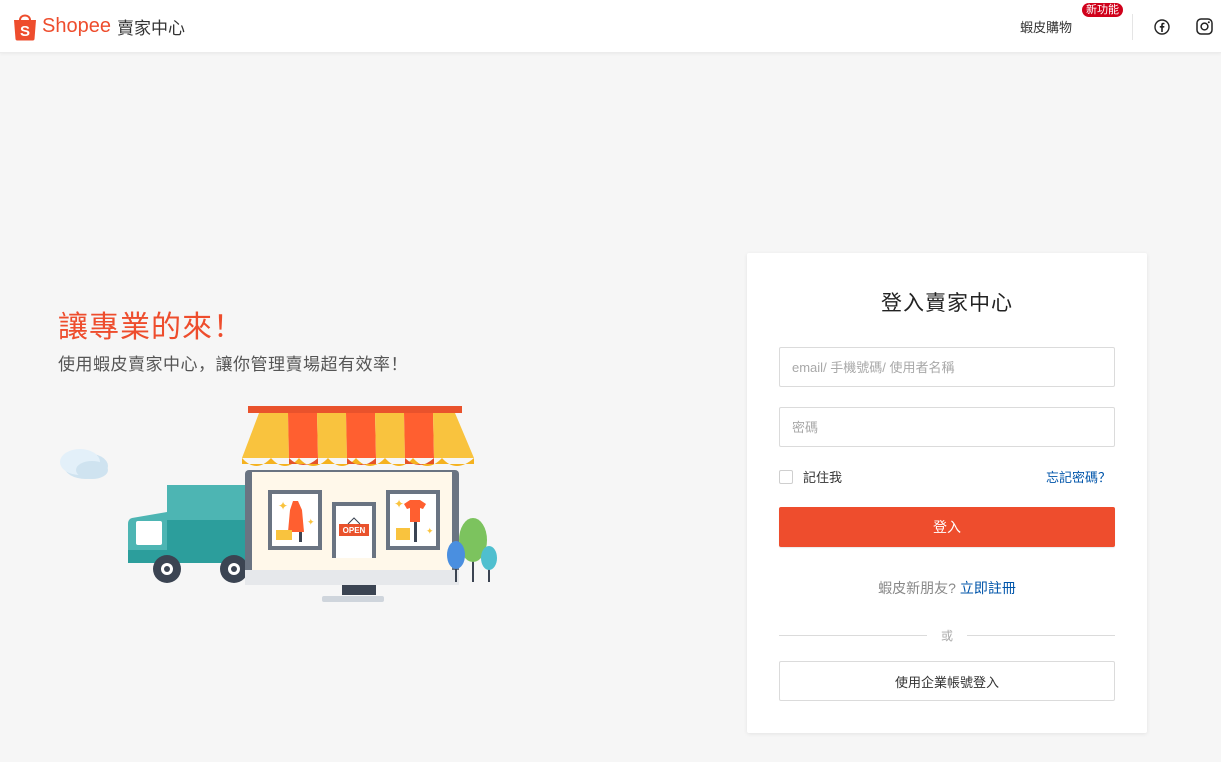 This screenshot has height=762, width=1221. What do you see at coordinates (988, 588) in the screenshot?
I see `signup-link: 立即註冊` at bounding box center [988, 588].